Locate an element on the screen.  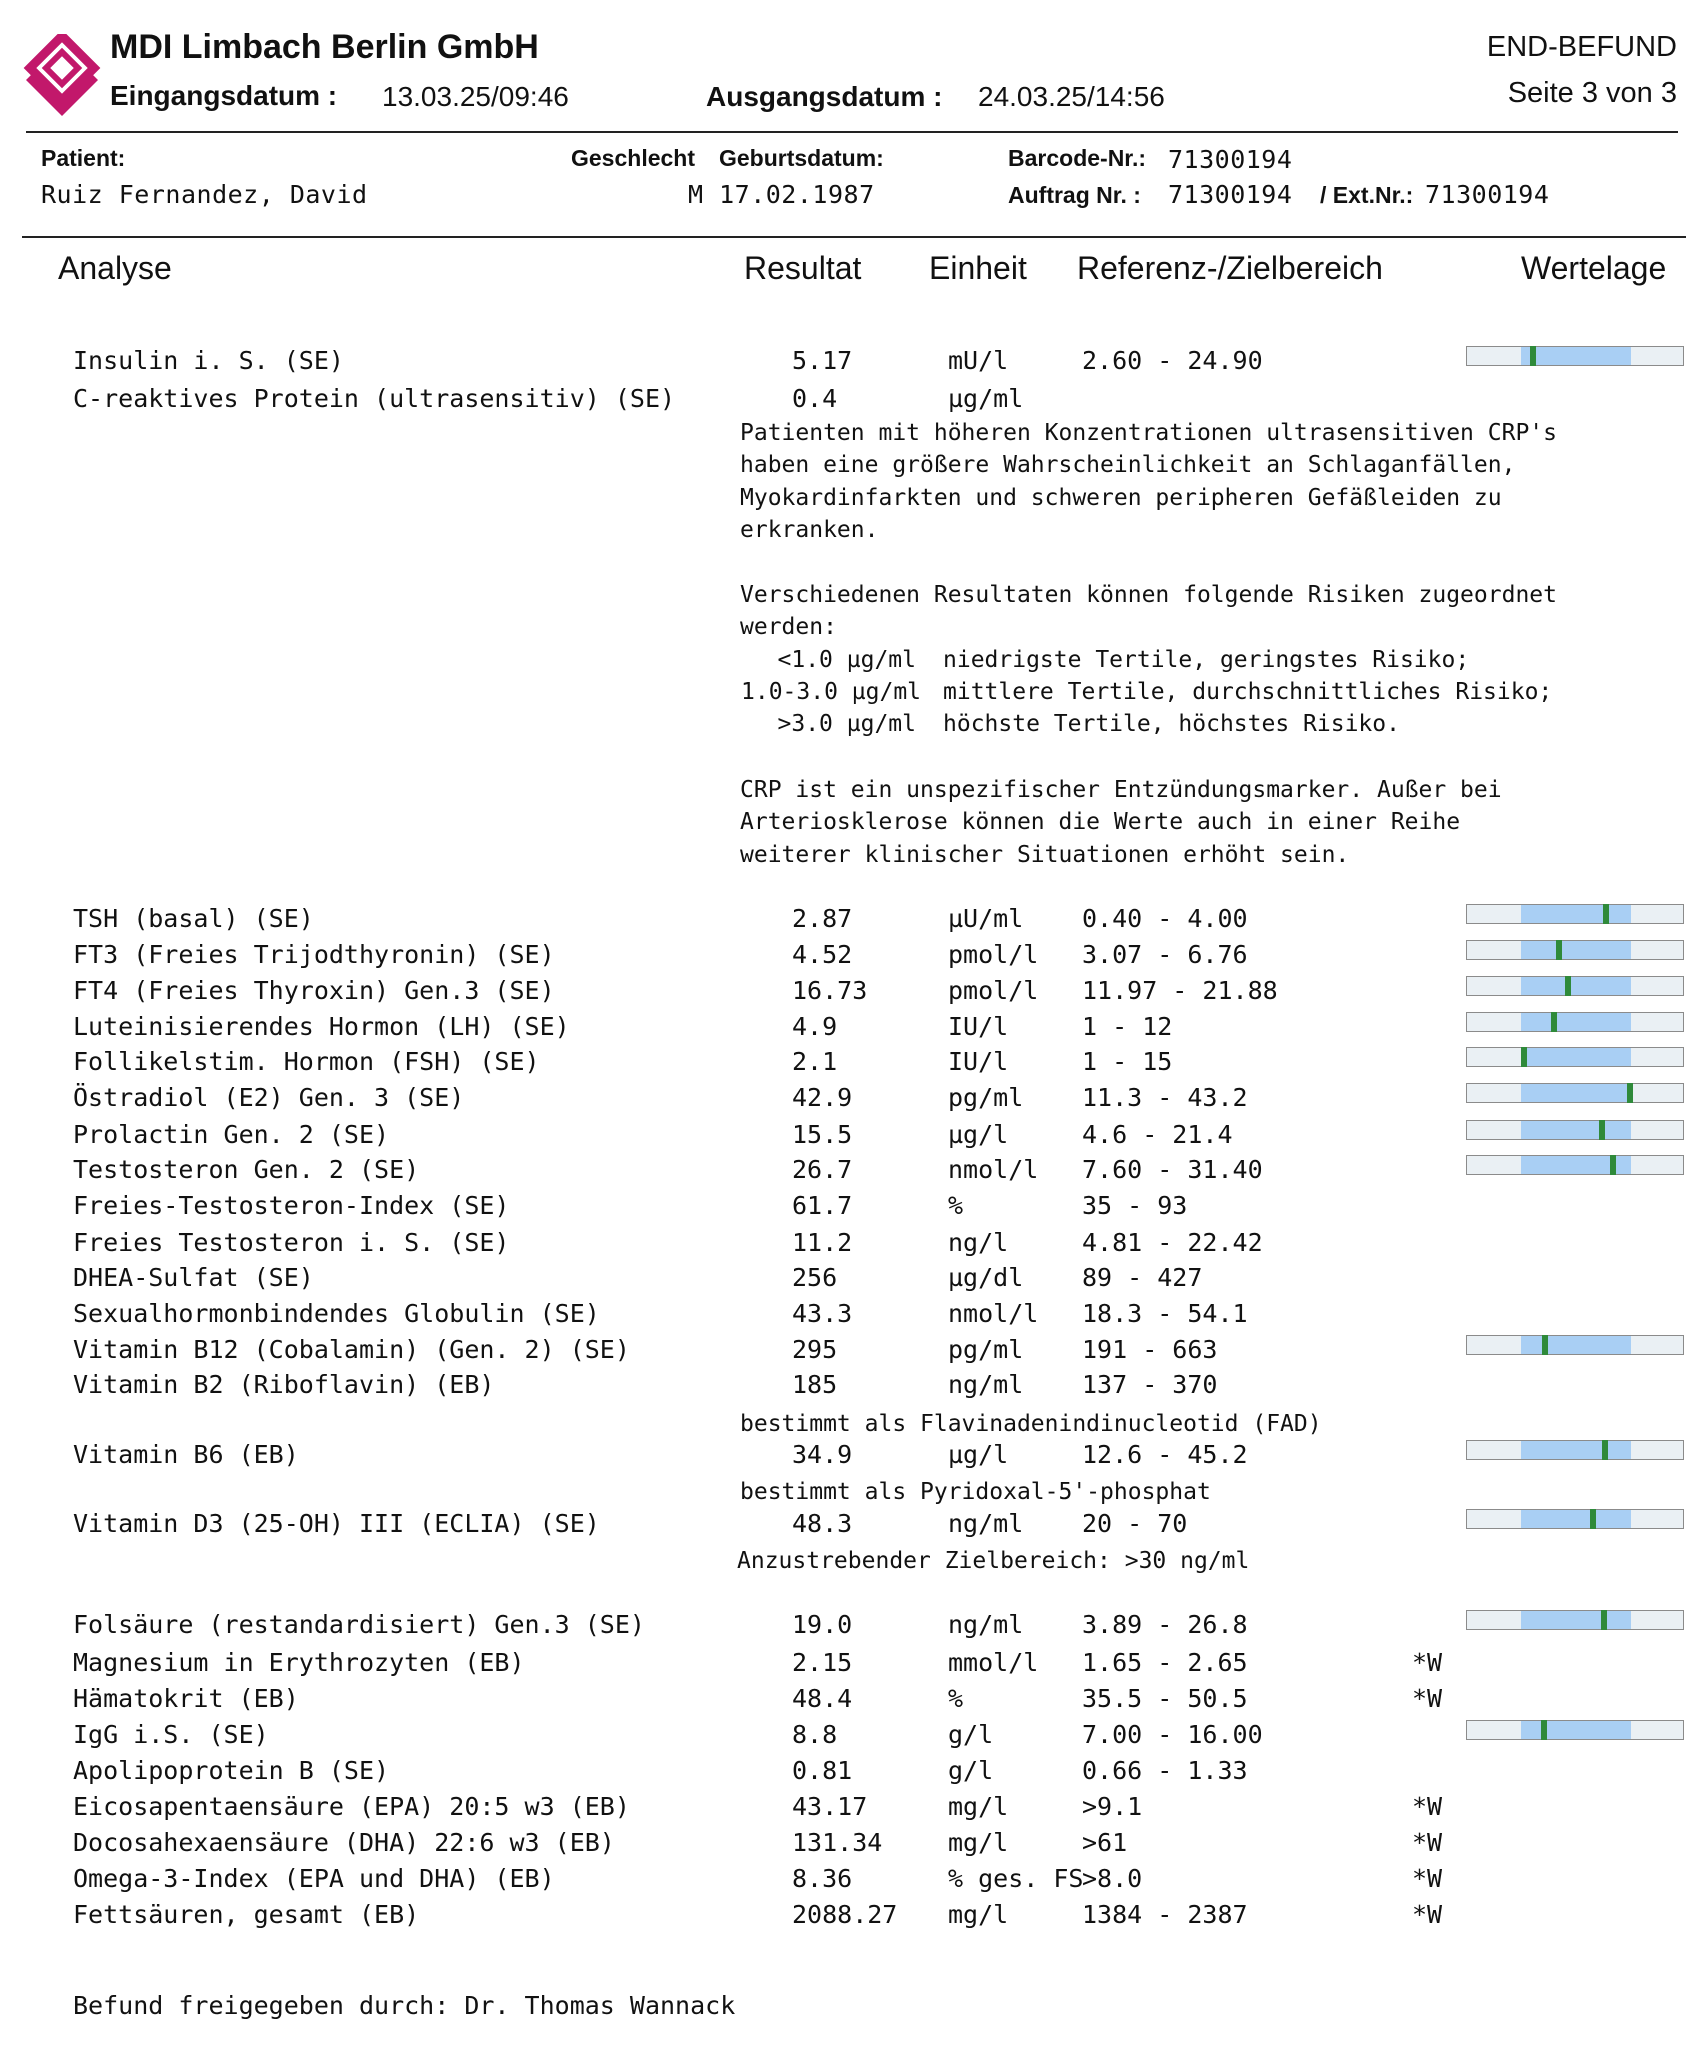
col-resultat: Resultat is located at coordinates (803, 268).